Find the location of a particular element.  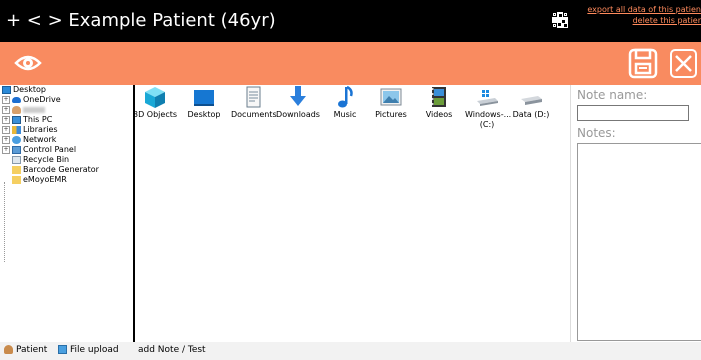

patient-icon is located at coordinates (8, 349).